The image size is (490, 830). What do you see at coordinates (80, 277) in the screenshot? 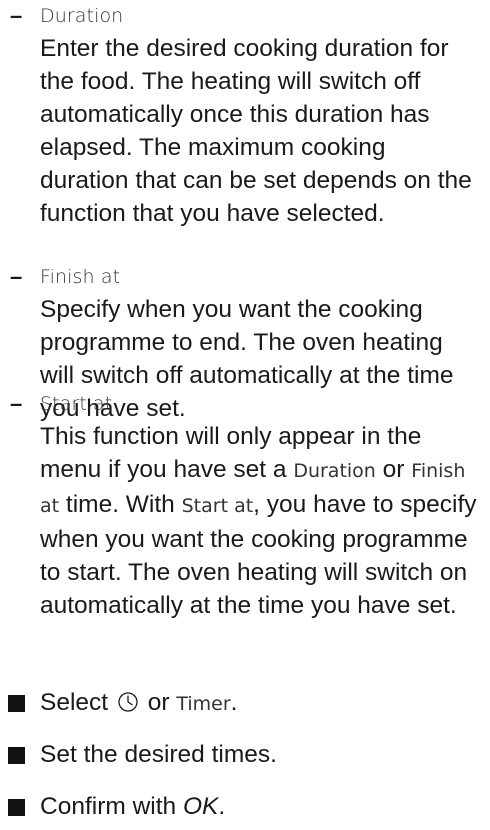
I see `option-term: Finish at` at bounding box center [80, 277].